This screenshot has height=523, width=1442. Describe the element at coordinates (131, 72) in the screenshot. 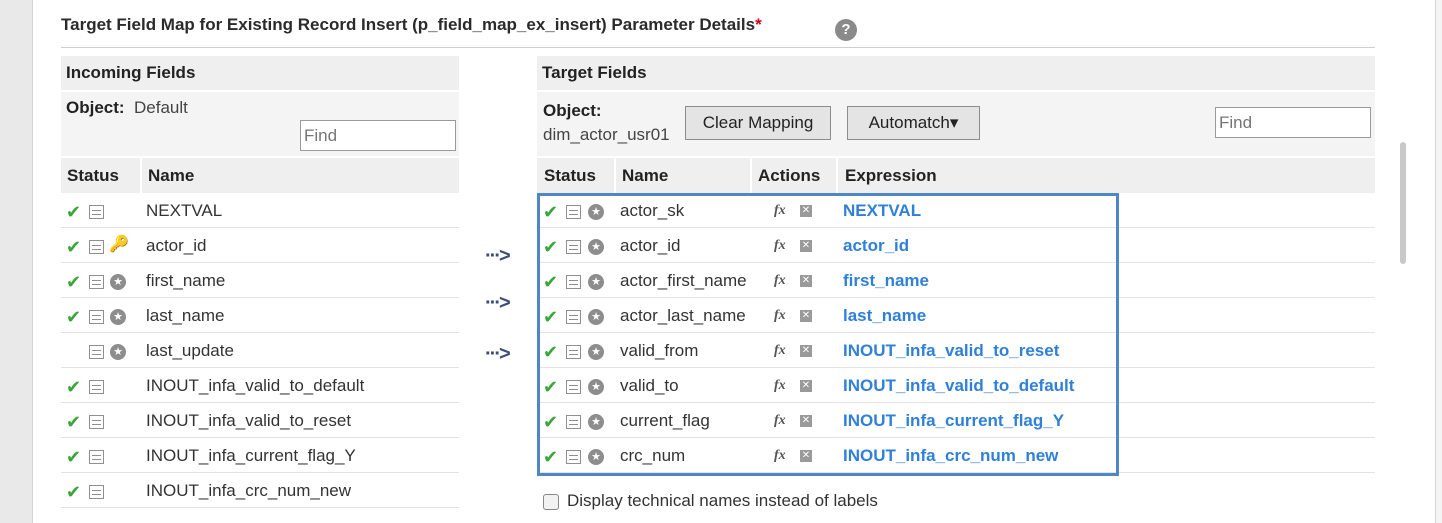

I see `incoming-fields-title: Incoming Fields` at that location.